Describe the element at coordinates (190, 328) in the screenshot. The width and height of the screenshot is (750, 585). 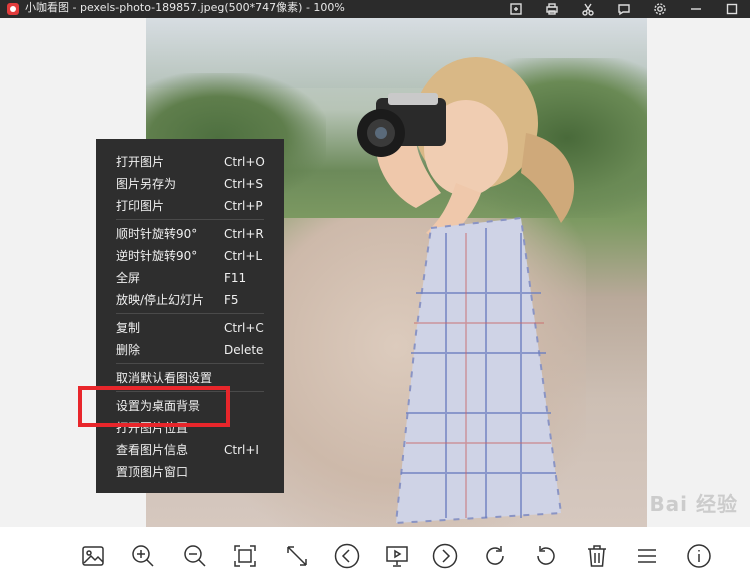
I see `menu-item: 复制 Ctrl+C` at that location.